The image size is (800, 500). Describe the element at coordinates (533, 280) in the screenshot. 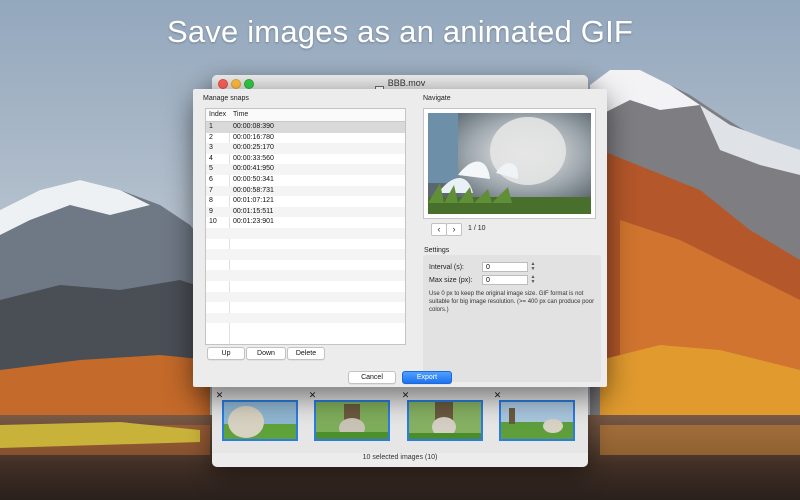

I see `max-size-stepper-icon: ▲ ▼` at that location.